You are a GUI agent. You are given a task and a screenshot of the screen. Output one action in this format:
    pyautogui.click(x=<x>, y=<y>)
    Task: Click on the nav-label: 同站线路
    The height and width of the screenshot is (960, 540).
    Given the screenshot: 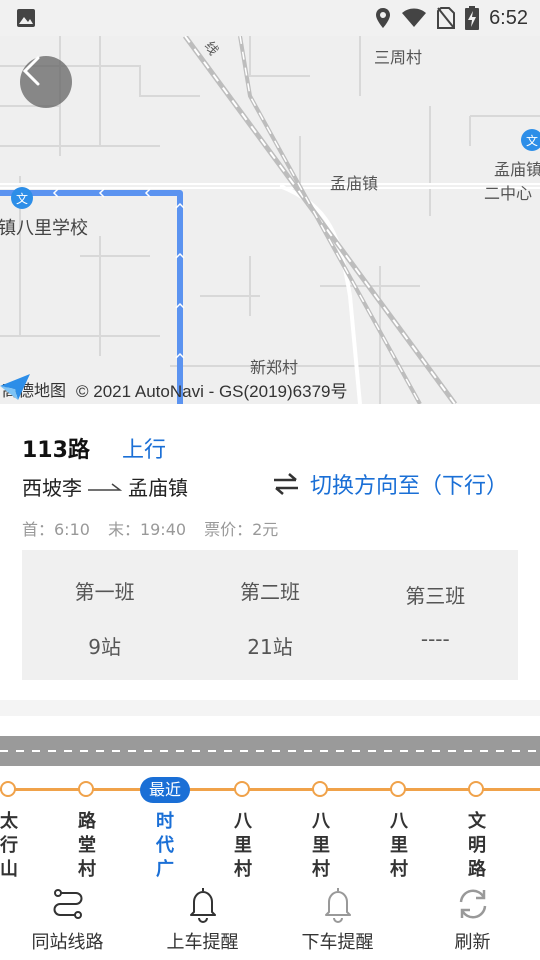 What is the action you would take?
    pyautogui.click(x=67, y=942)
    